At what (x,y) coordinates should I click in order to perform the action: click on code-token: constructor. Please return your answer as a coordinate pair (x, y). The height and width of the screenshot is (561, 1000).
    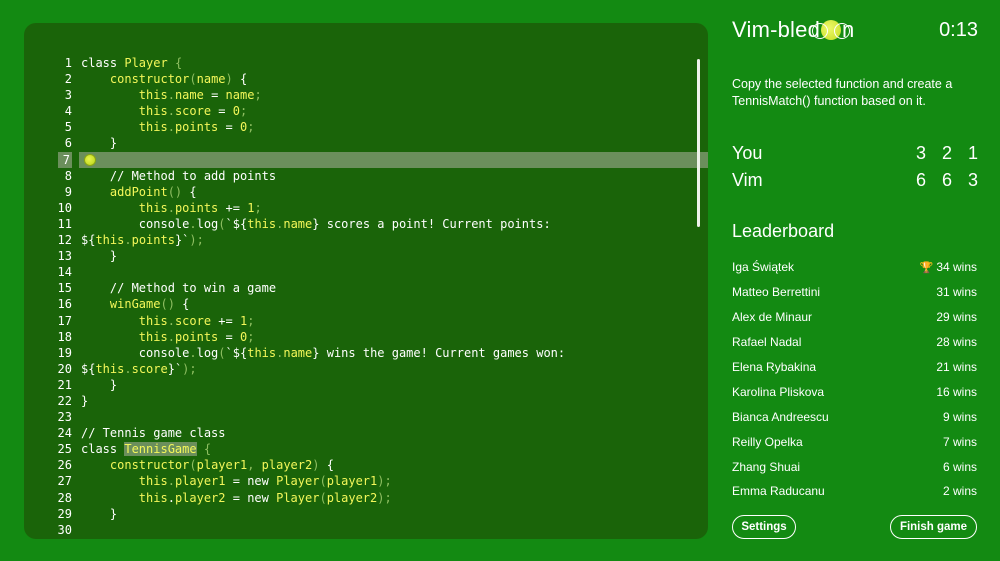
    Looking at the image, I should click on (149, 465).